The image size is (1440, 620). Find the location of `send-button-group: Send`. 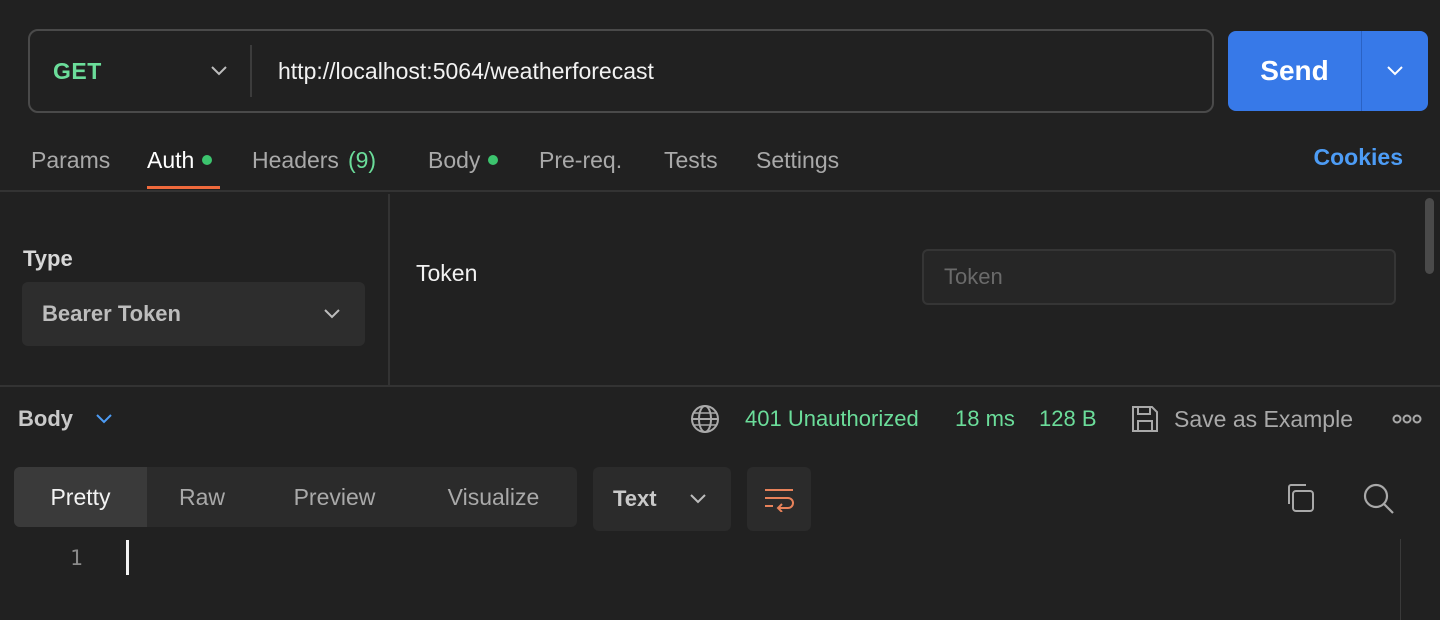

send-button-group: Send is located at coordinates (1328, 71).